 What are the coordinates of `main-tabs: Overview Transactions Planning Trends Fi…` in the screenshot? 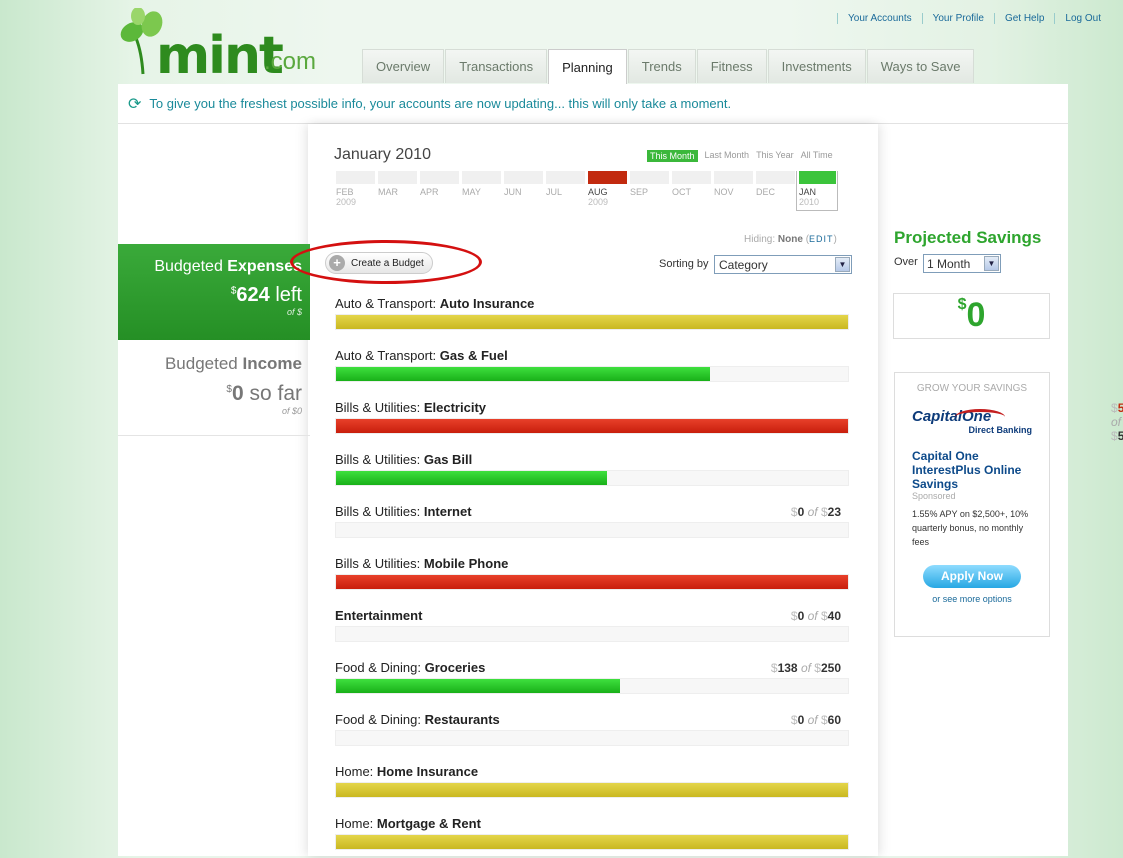 It's located at (668, 66).